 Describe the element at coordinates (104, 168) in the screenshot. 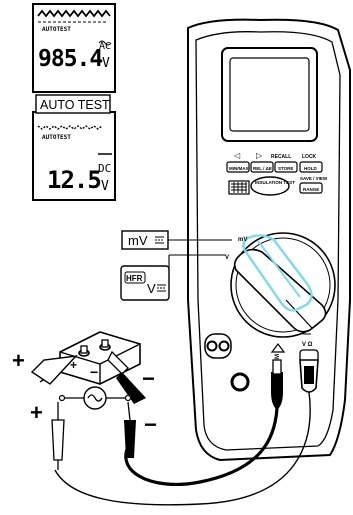

I see `dc-unit: DC` at that location.